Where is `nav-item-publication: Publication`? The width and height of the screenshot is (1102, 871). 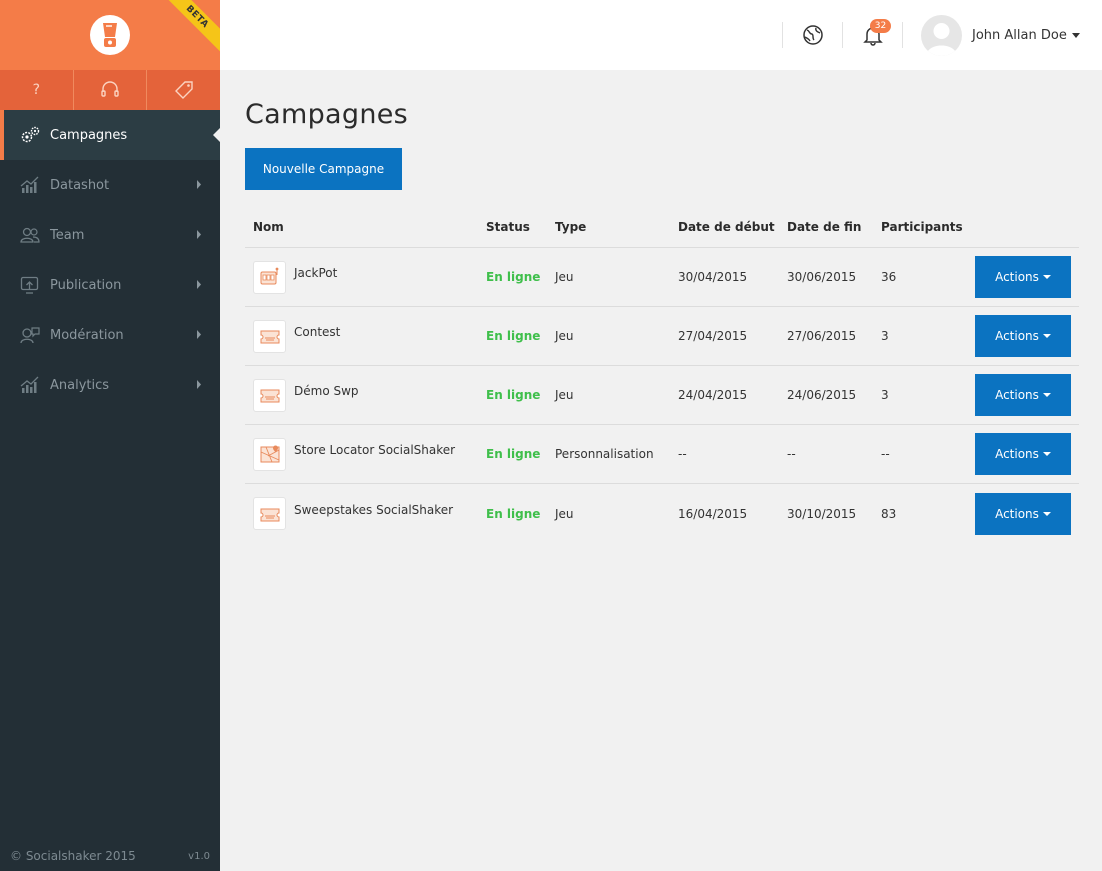
nav-item-publication: Publication is located at coordinates (110, 285).